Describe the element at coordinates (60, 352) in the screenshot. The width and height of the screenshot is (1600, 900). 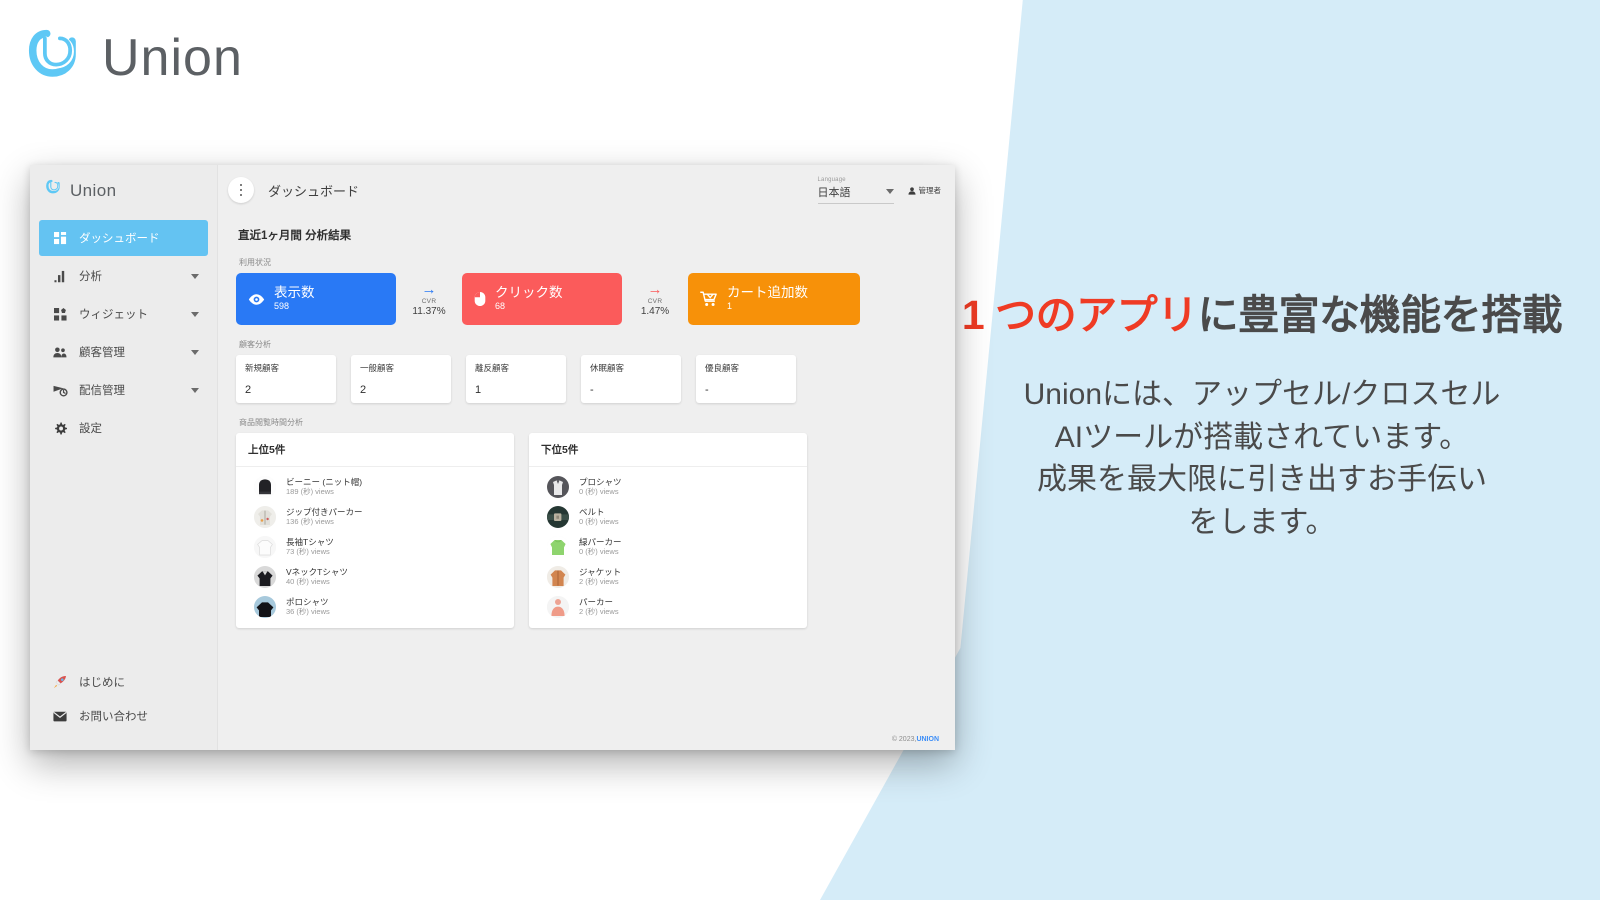
I see `people-icon` at that location.